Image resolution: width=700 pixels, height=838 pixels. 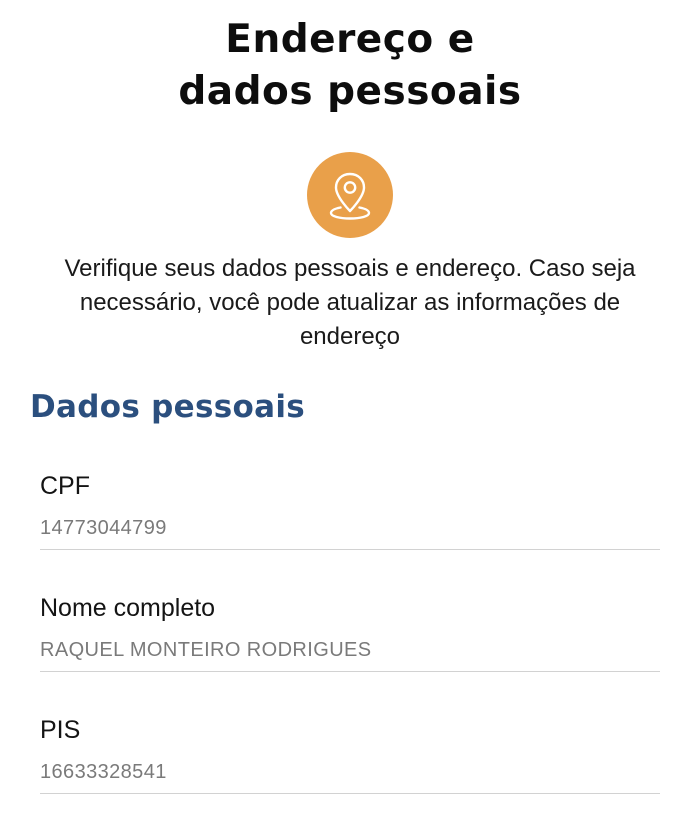 What do you see at coordinates (65, 486) in the screenshot?
I see `field-label-cpf: CPF` at bounding box center [65, 486].